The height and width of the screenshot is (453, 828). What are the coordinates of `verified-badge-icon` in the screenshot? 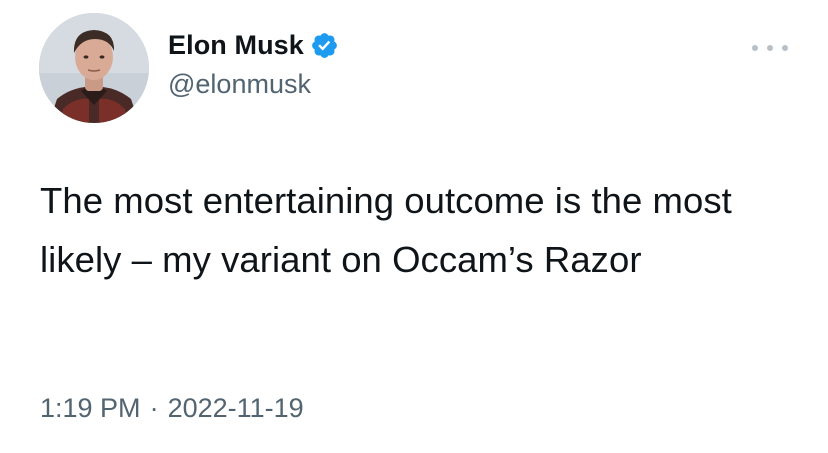 It's located at (324, 45).